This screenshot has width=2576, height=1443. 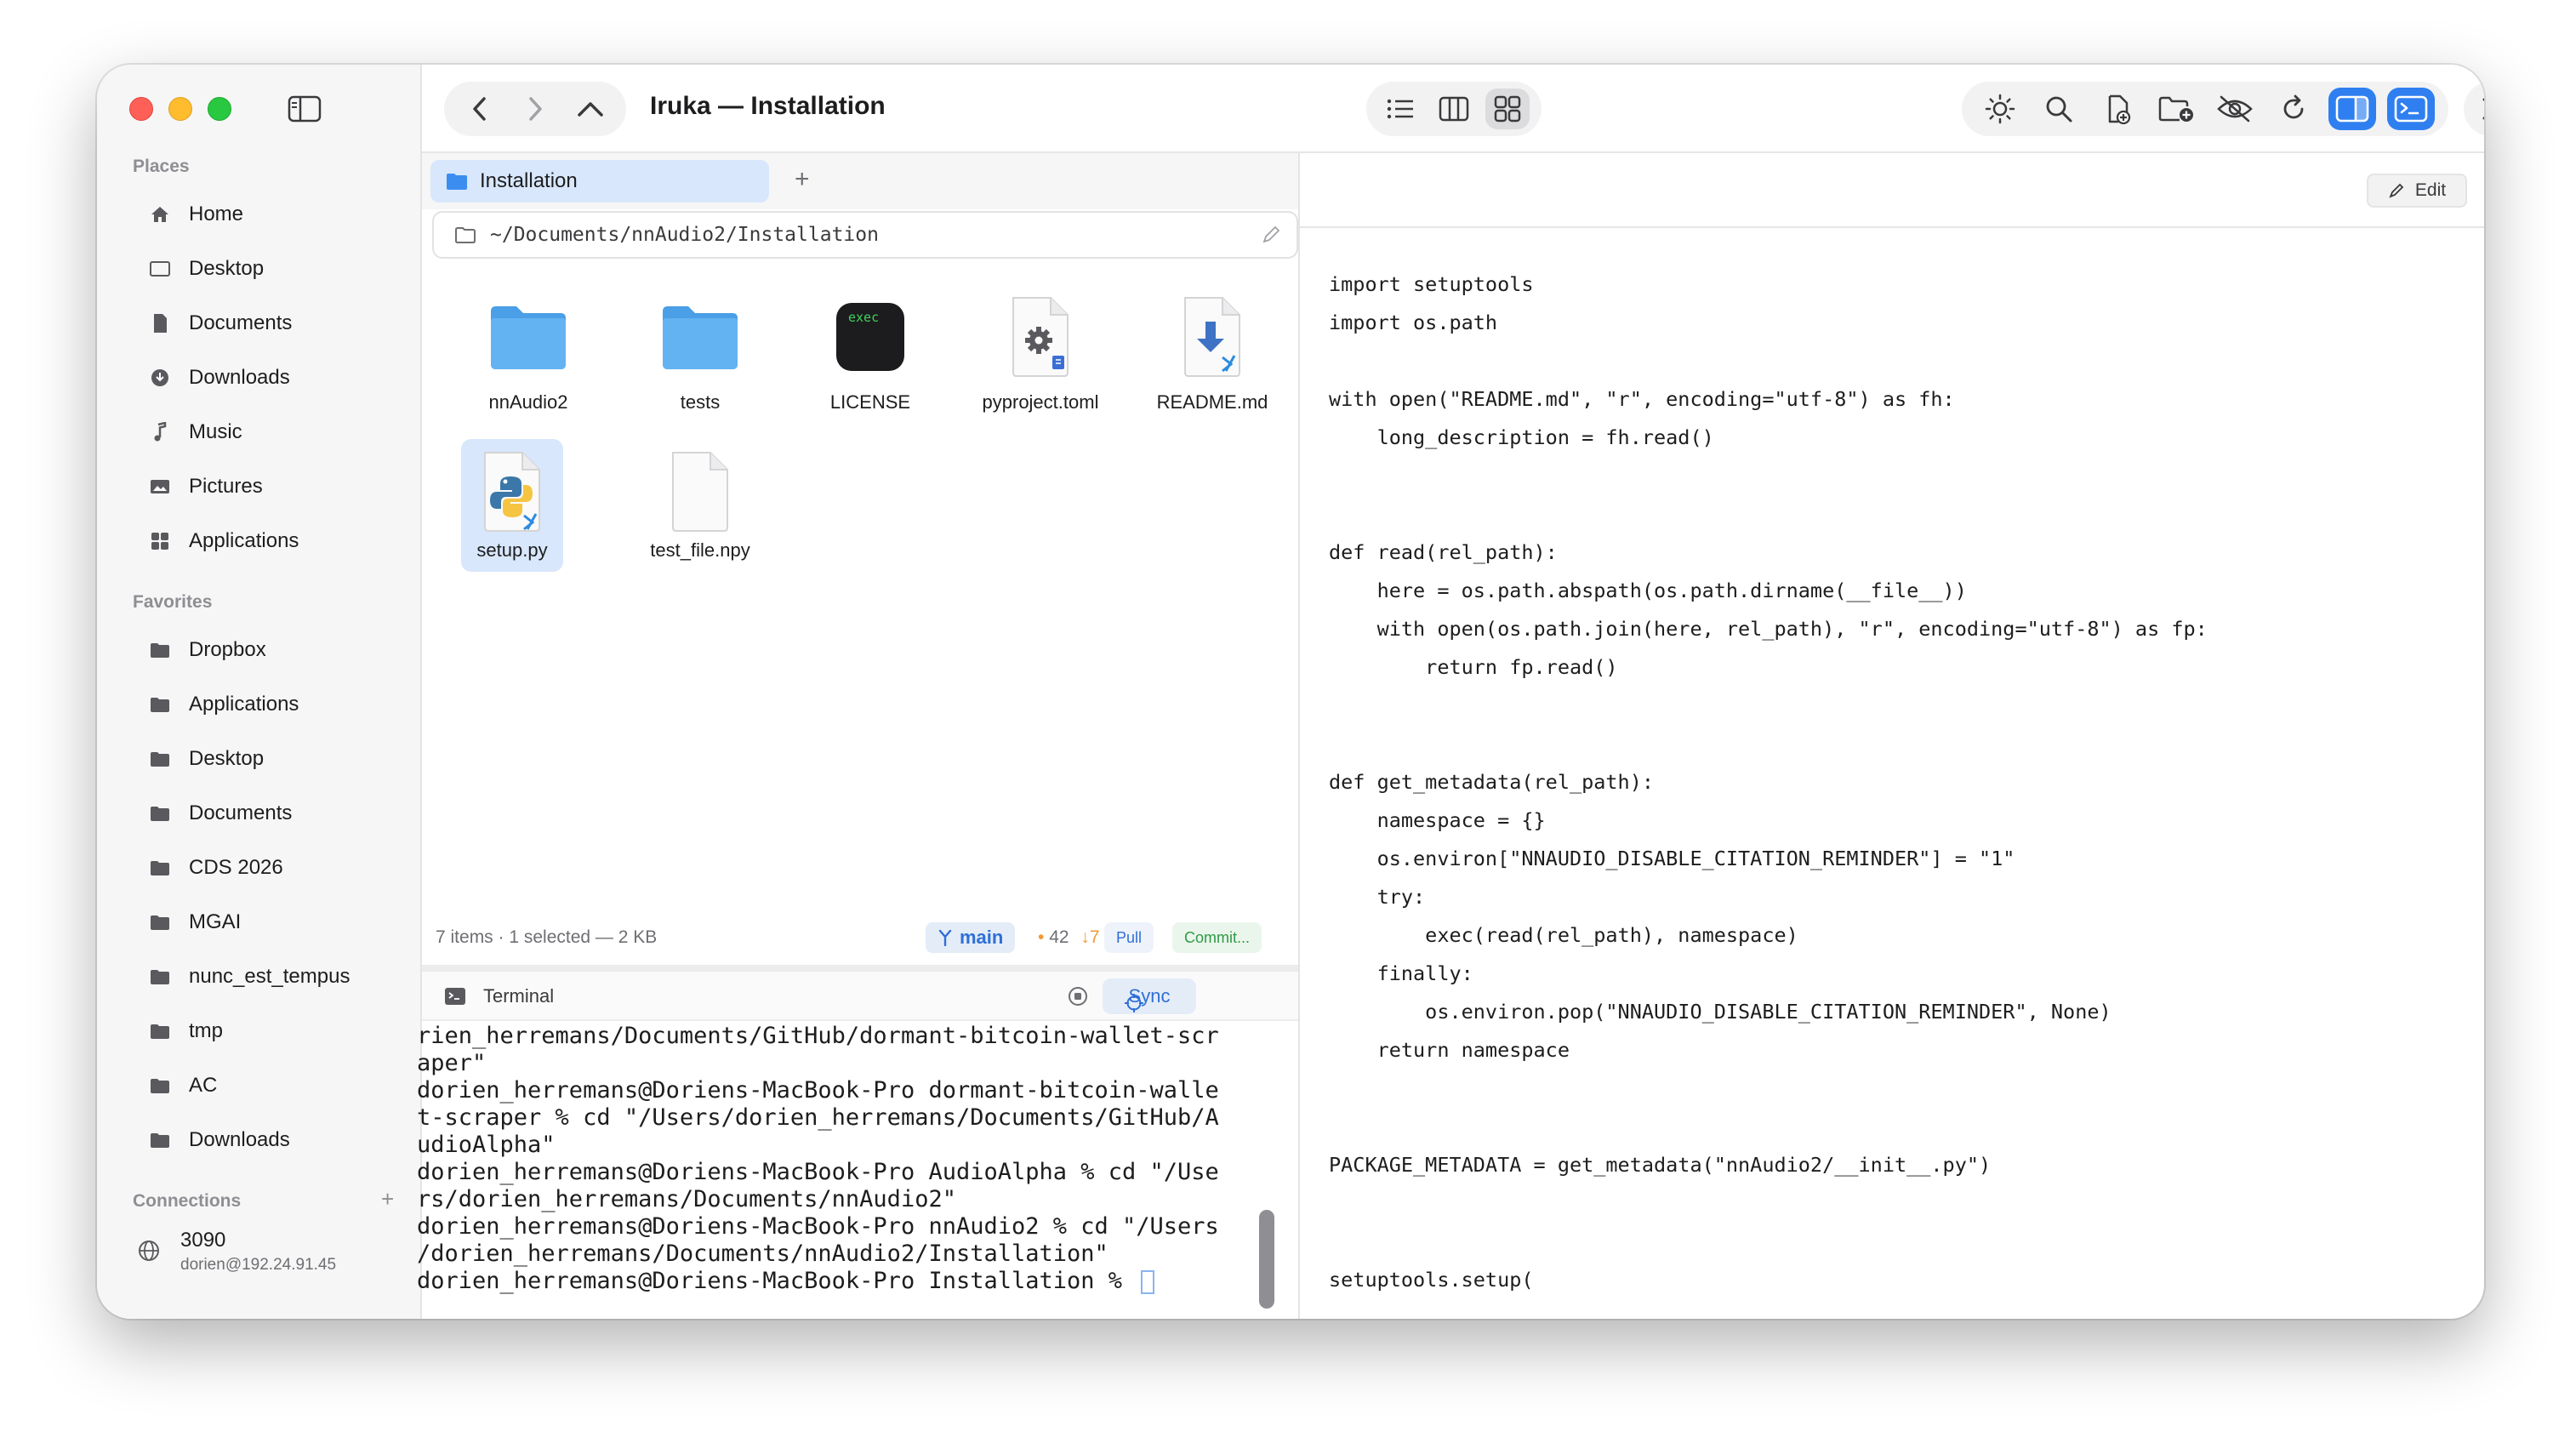 I want to click on sidebar-item-label: MGAI, so click(x=215, y=921).